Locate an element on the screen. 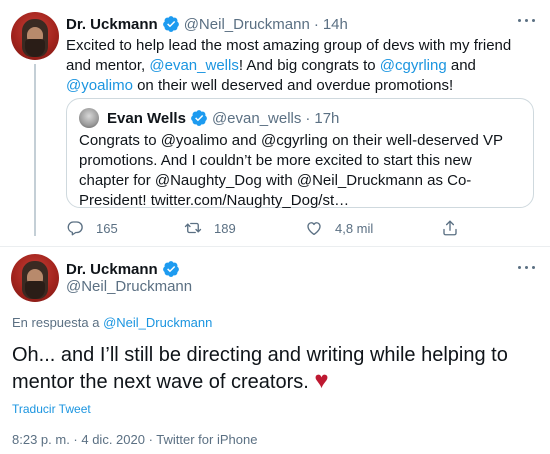 This screenshot has height=454, width=550. main-author-name-row: Dr. Uckmann is located at coordinates (123, 269).